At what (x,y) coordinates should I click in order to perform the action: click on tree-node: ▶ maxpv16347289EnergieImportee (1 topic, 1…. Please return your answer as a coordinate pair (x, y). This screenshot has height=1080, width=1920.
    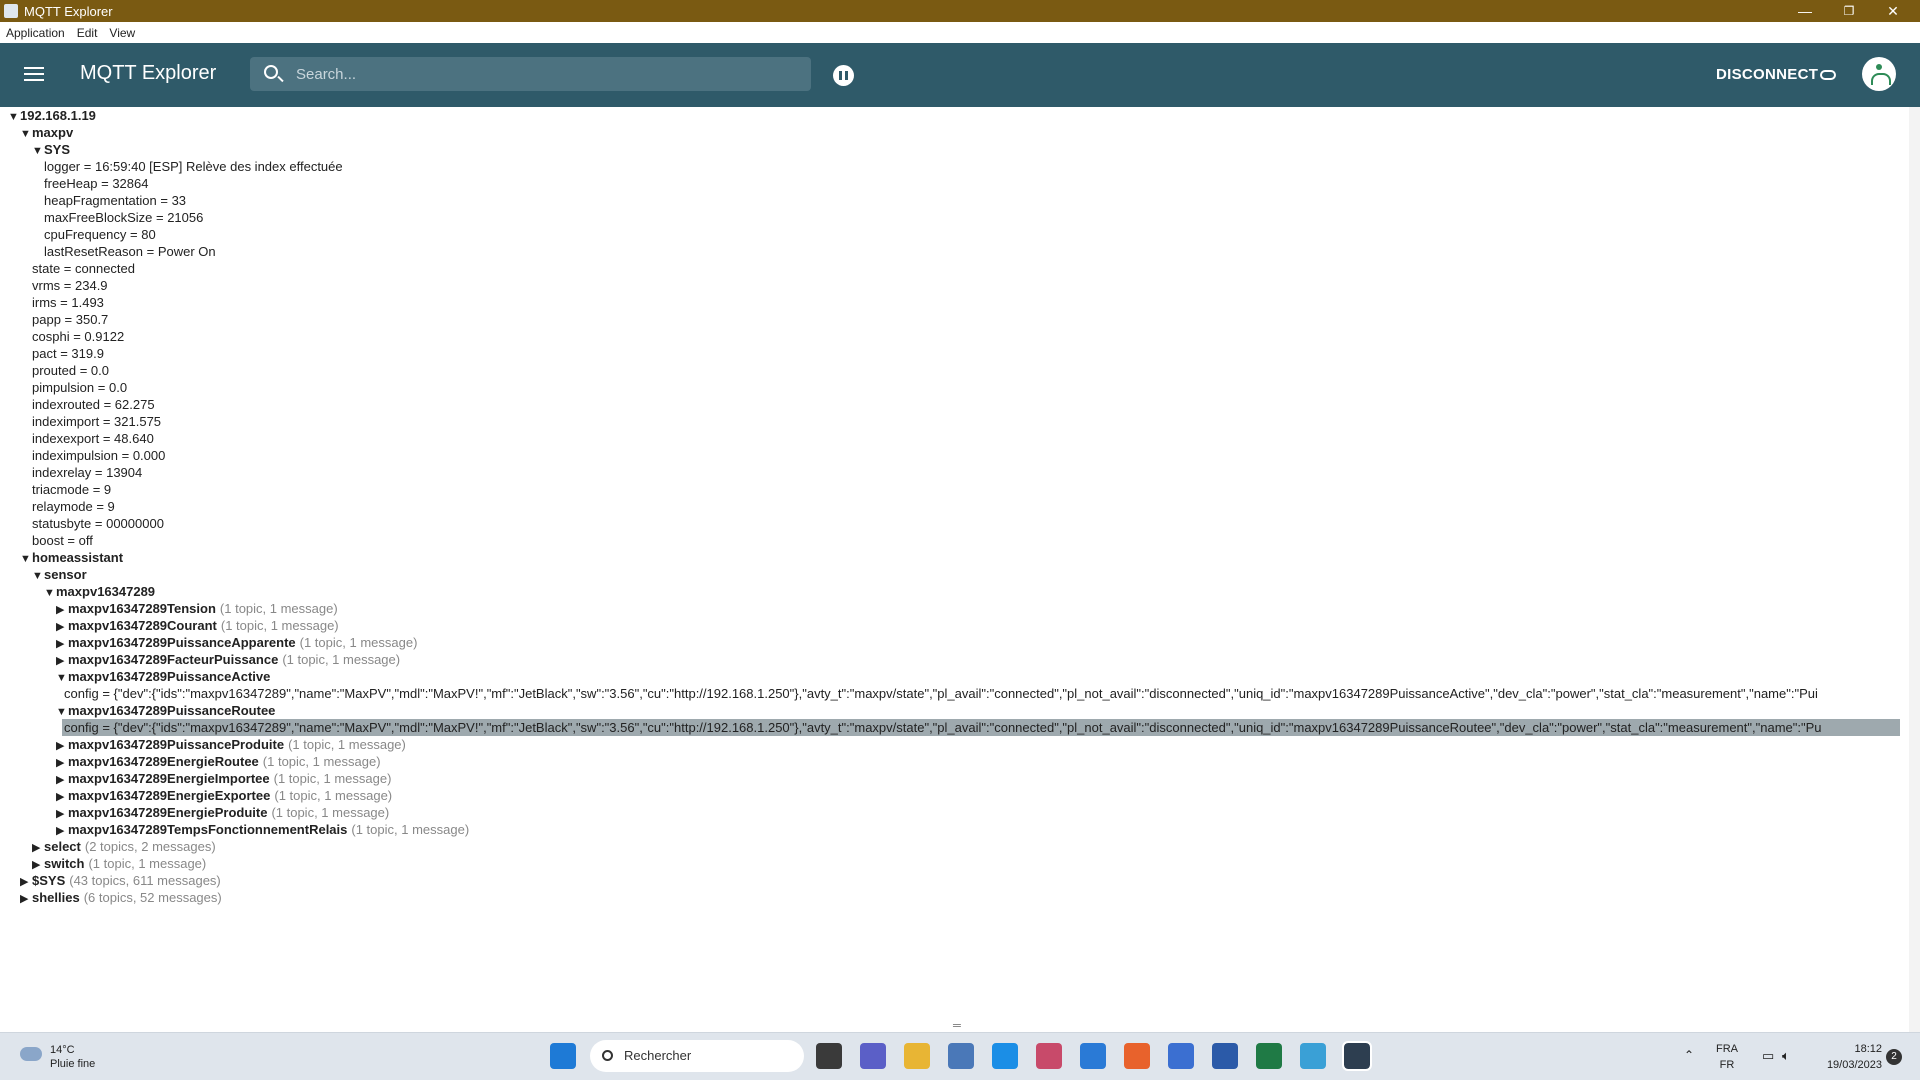
    Looking at the image, I should click on (223, 778).